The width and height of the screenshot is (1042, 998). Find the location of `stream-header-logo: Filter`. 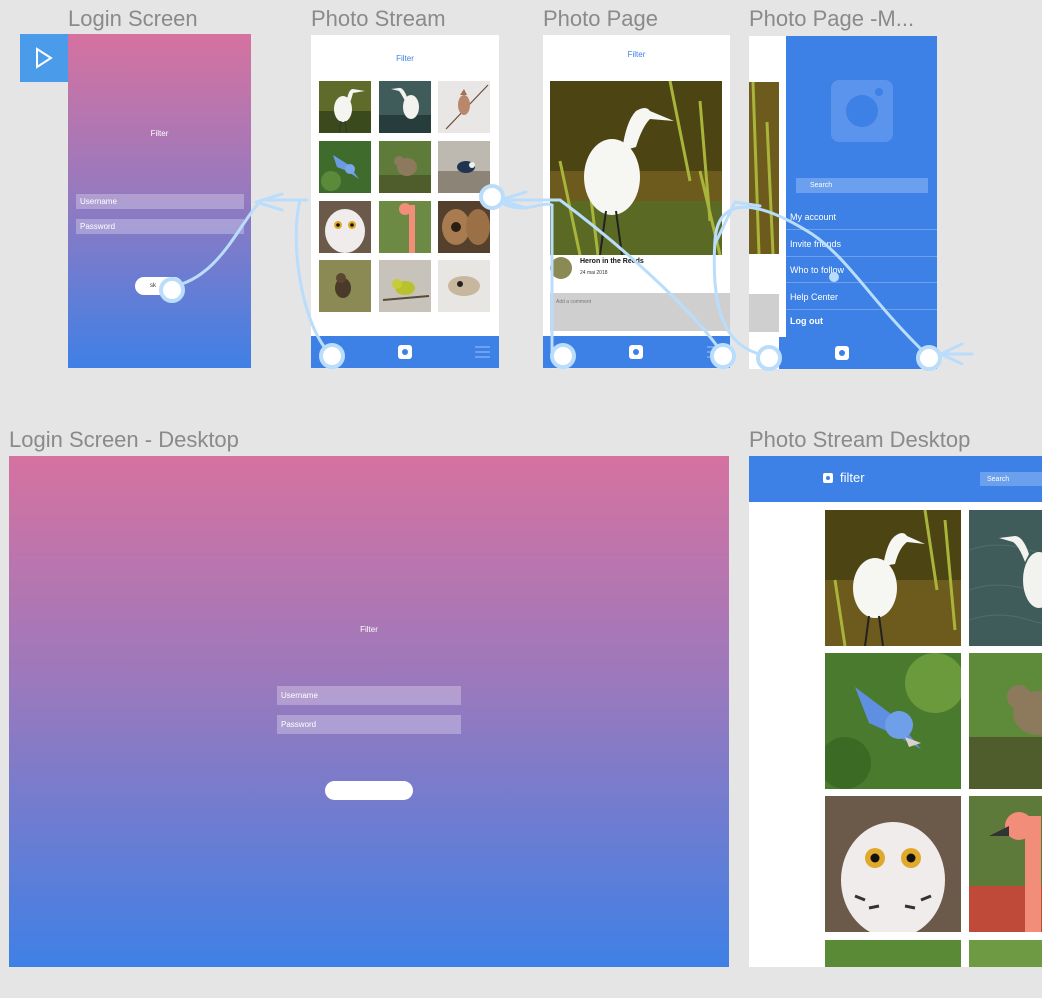

stream-header-logo: Filter is located at coordinates (405, 58).